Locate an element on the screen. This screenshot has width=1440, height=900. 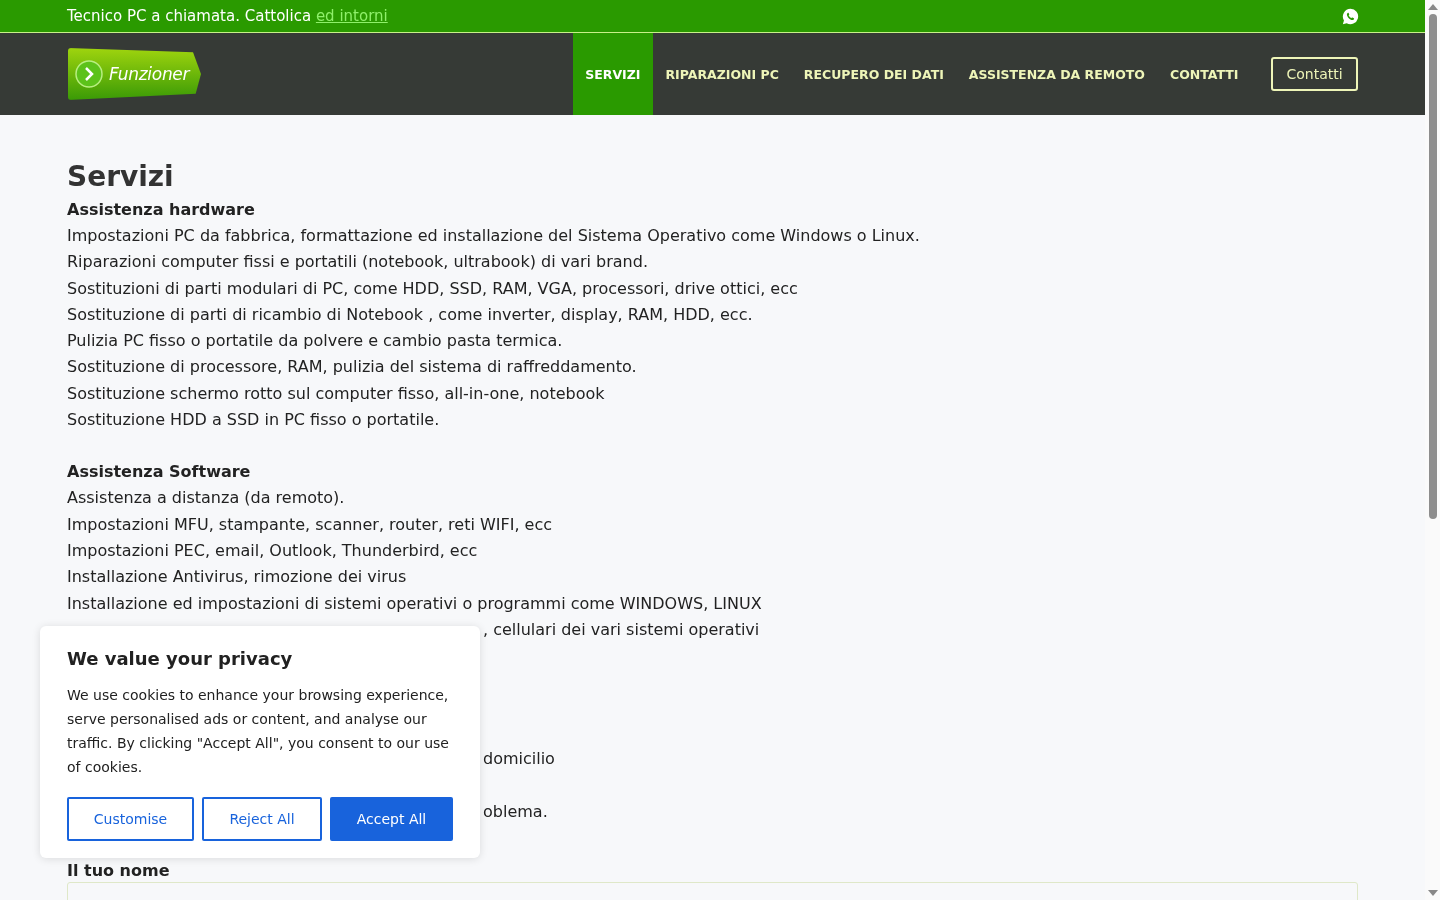
cookie-title: We value your privacy is located at coordinates (180, 658).